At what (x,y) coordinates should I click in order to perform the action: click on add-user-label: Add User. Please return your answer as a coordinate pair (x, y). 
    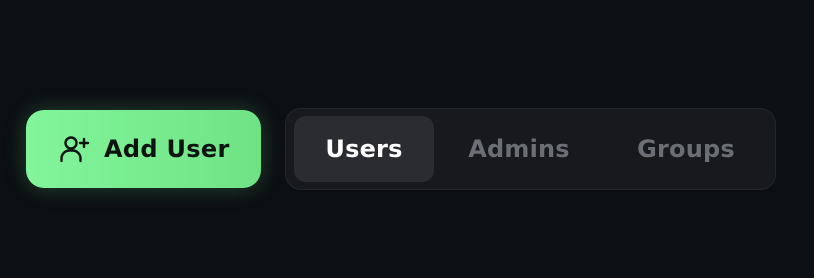
    Looking at the image, I should click on (167, 149).